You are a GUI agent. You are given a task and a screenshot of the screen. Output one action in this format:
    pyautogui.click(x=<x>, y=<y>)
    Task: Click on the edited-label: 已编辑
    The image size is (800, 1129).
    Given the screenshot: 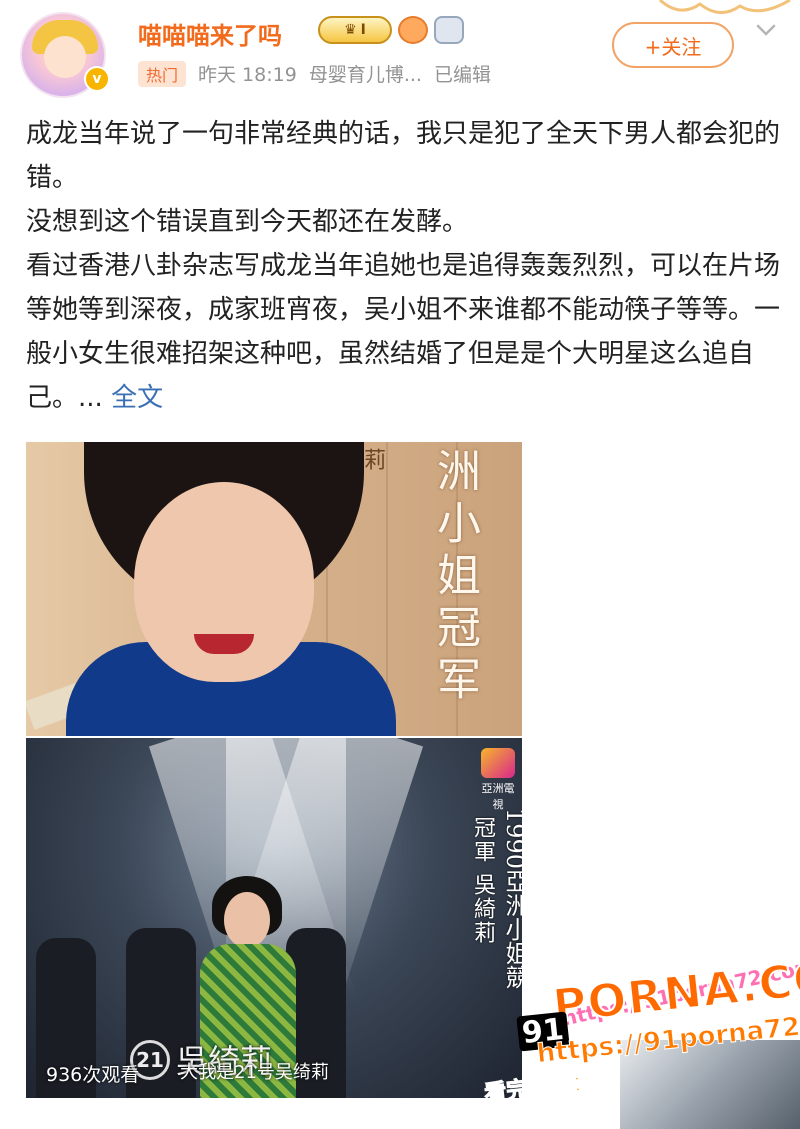 What is the action you would take?
    pyautogui.click(x=462, y=73)
    